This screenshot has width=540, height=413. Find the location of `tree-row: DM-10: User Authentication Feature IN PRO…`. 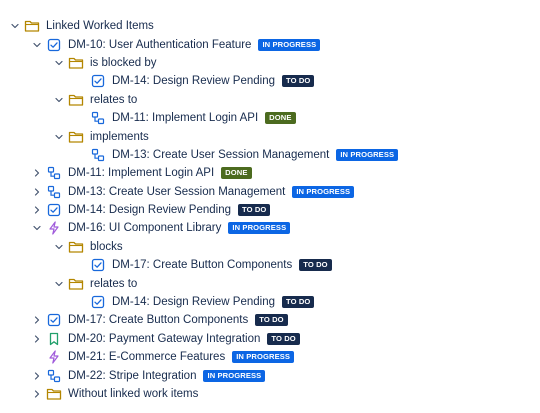

tree-row: DM-10: User Authentication Feature IN PRO… is located at coordinates (270, 44).